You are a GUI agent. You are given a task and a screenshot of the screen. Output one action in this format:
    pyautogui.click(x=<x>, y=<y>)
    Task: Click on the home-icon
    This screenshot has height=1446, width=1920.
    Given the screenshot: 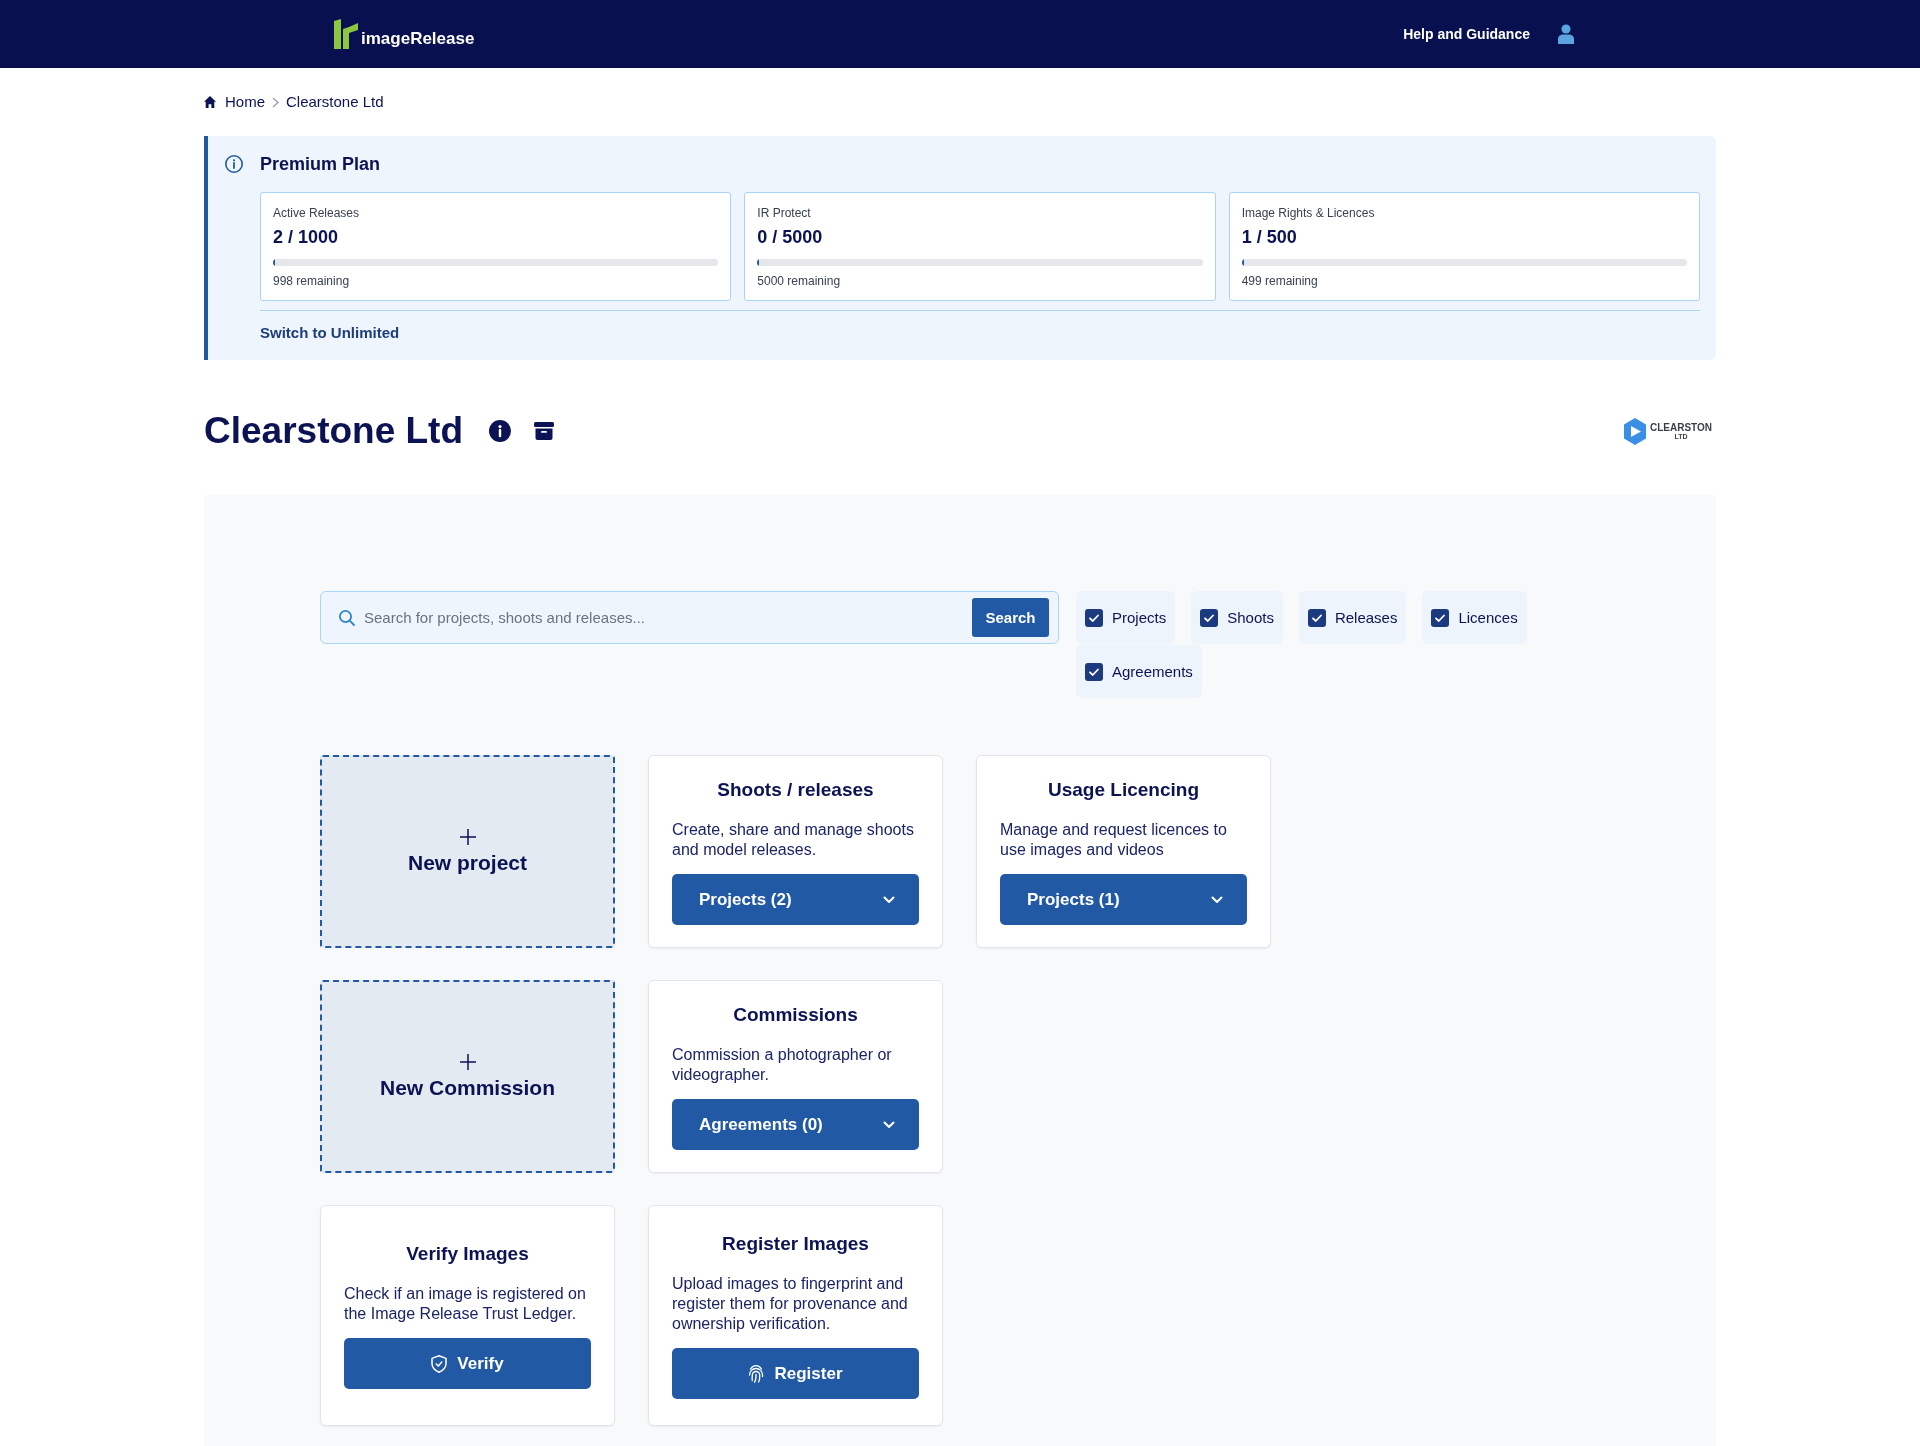 What is the action you would take?
    pyautogui.click(x=210, y=102)
    